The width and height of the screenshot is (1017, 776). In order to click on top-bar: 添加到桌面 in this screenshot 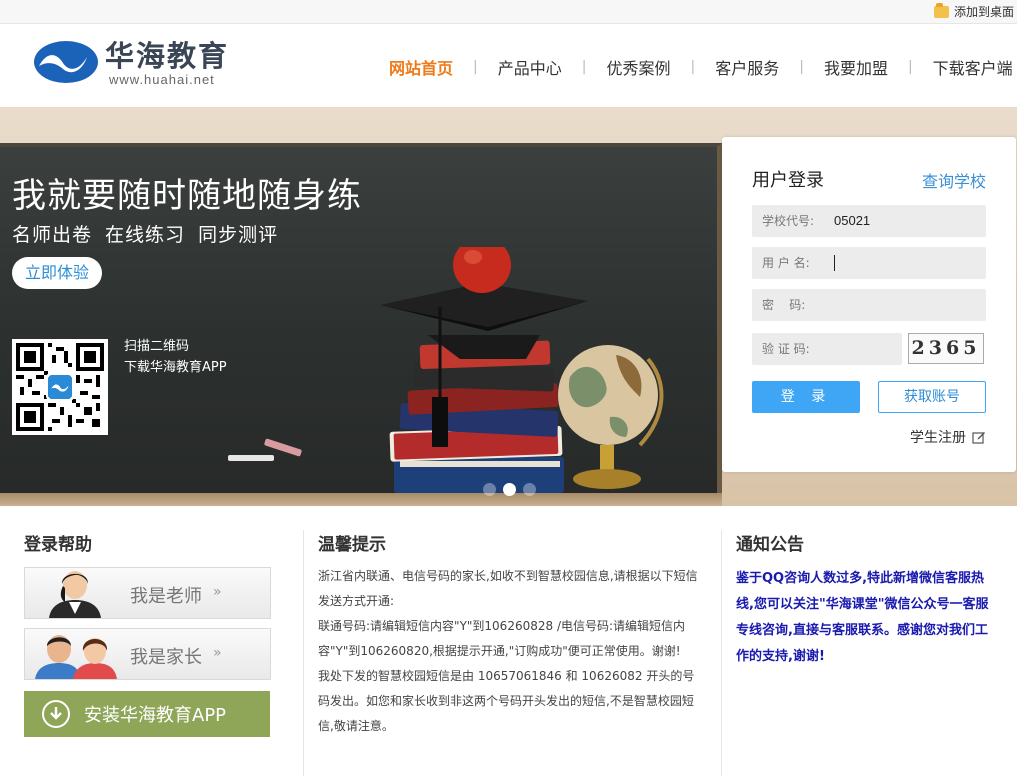, I will do `click(508, 12)`.